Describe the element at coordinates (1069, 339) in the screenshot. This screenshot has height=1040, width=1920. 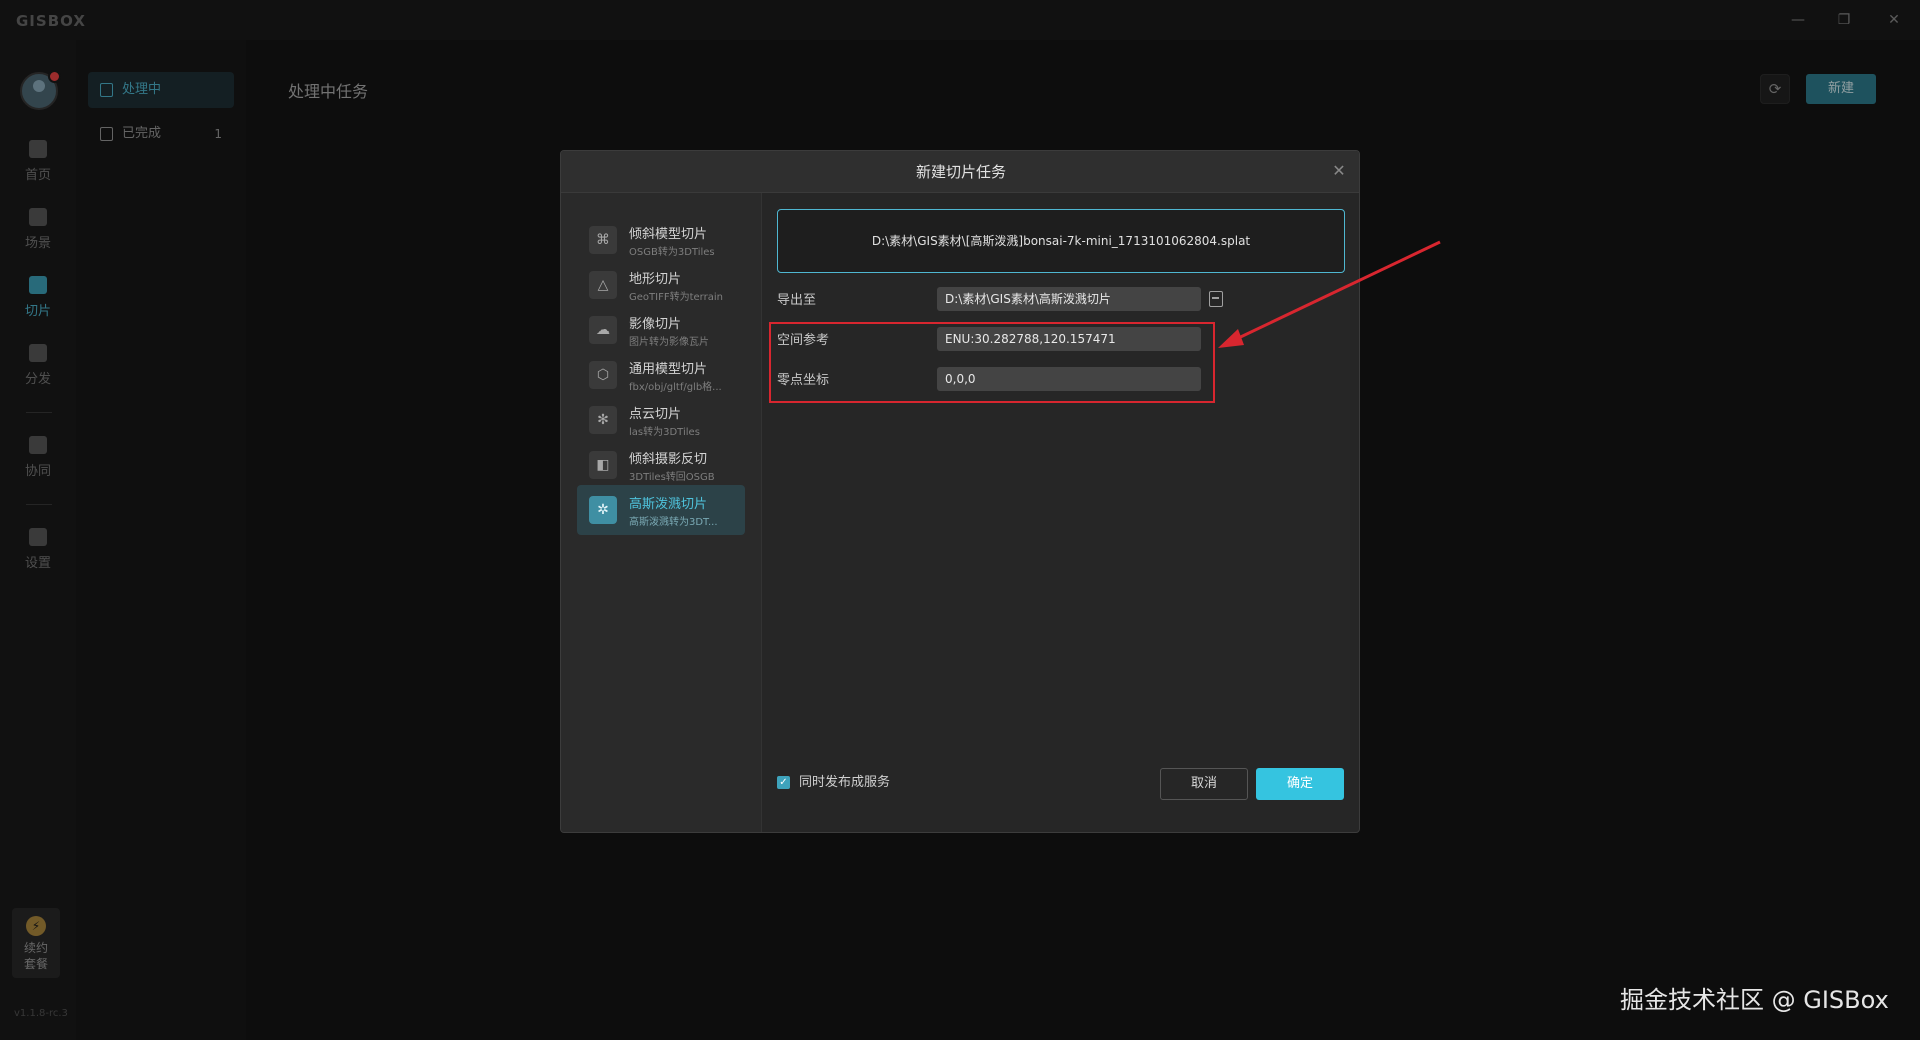
I see `srs-field: ENU:30.282788,120.157471` at that location.